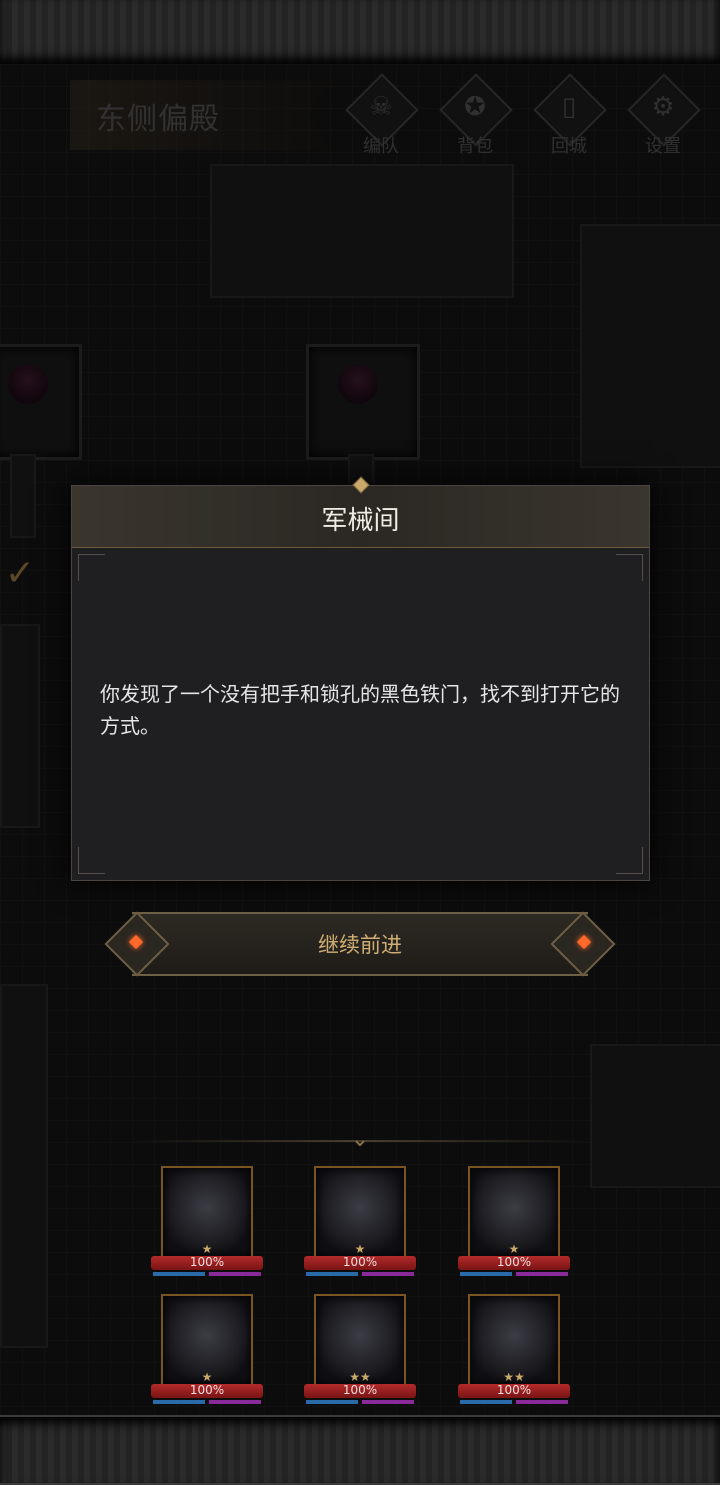 This screenshot has height=1485, width=720. Describe the element at coordinates (360, 1227) in the screenshot. I see `hero-slot-2: ★ 100%` at that location.